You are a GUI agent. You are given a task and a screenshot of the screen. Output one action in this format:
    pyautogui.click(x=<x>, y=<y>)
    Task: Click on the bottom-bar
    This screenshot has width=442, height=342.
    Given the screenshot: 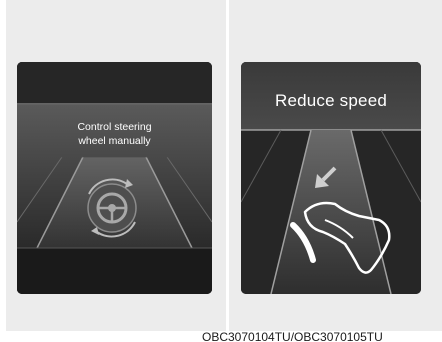 What is the action you would take?
    pyautogui.click(x=114, y=271)
    